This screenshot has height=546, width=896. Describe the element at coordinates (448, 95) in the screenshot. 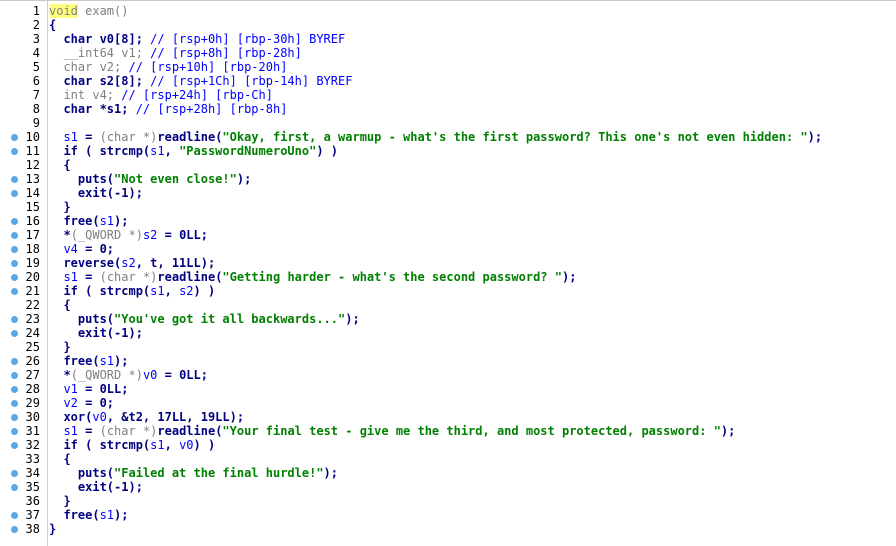

I see `code-line: 7 int v4; // [rsp+24h] [rbp-Ch]` at that location.